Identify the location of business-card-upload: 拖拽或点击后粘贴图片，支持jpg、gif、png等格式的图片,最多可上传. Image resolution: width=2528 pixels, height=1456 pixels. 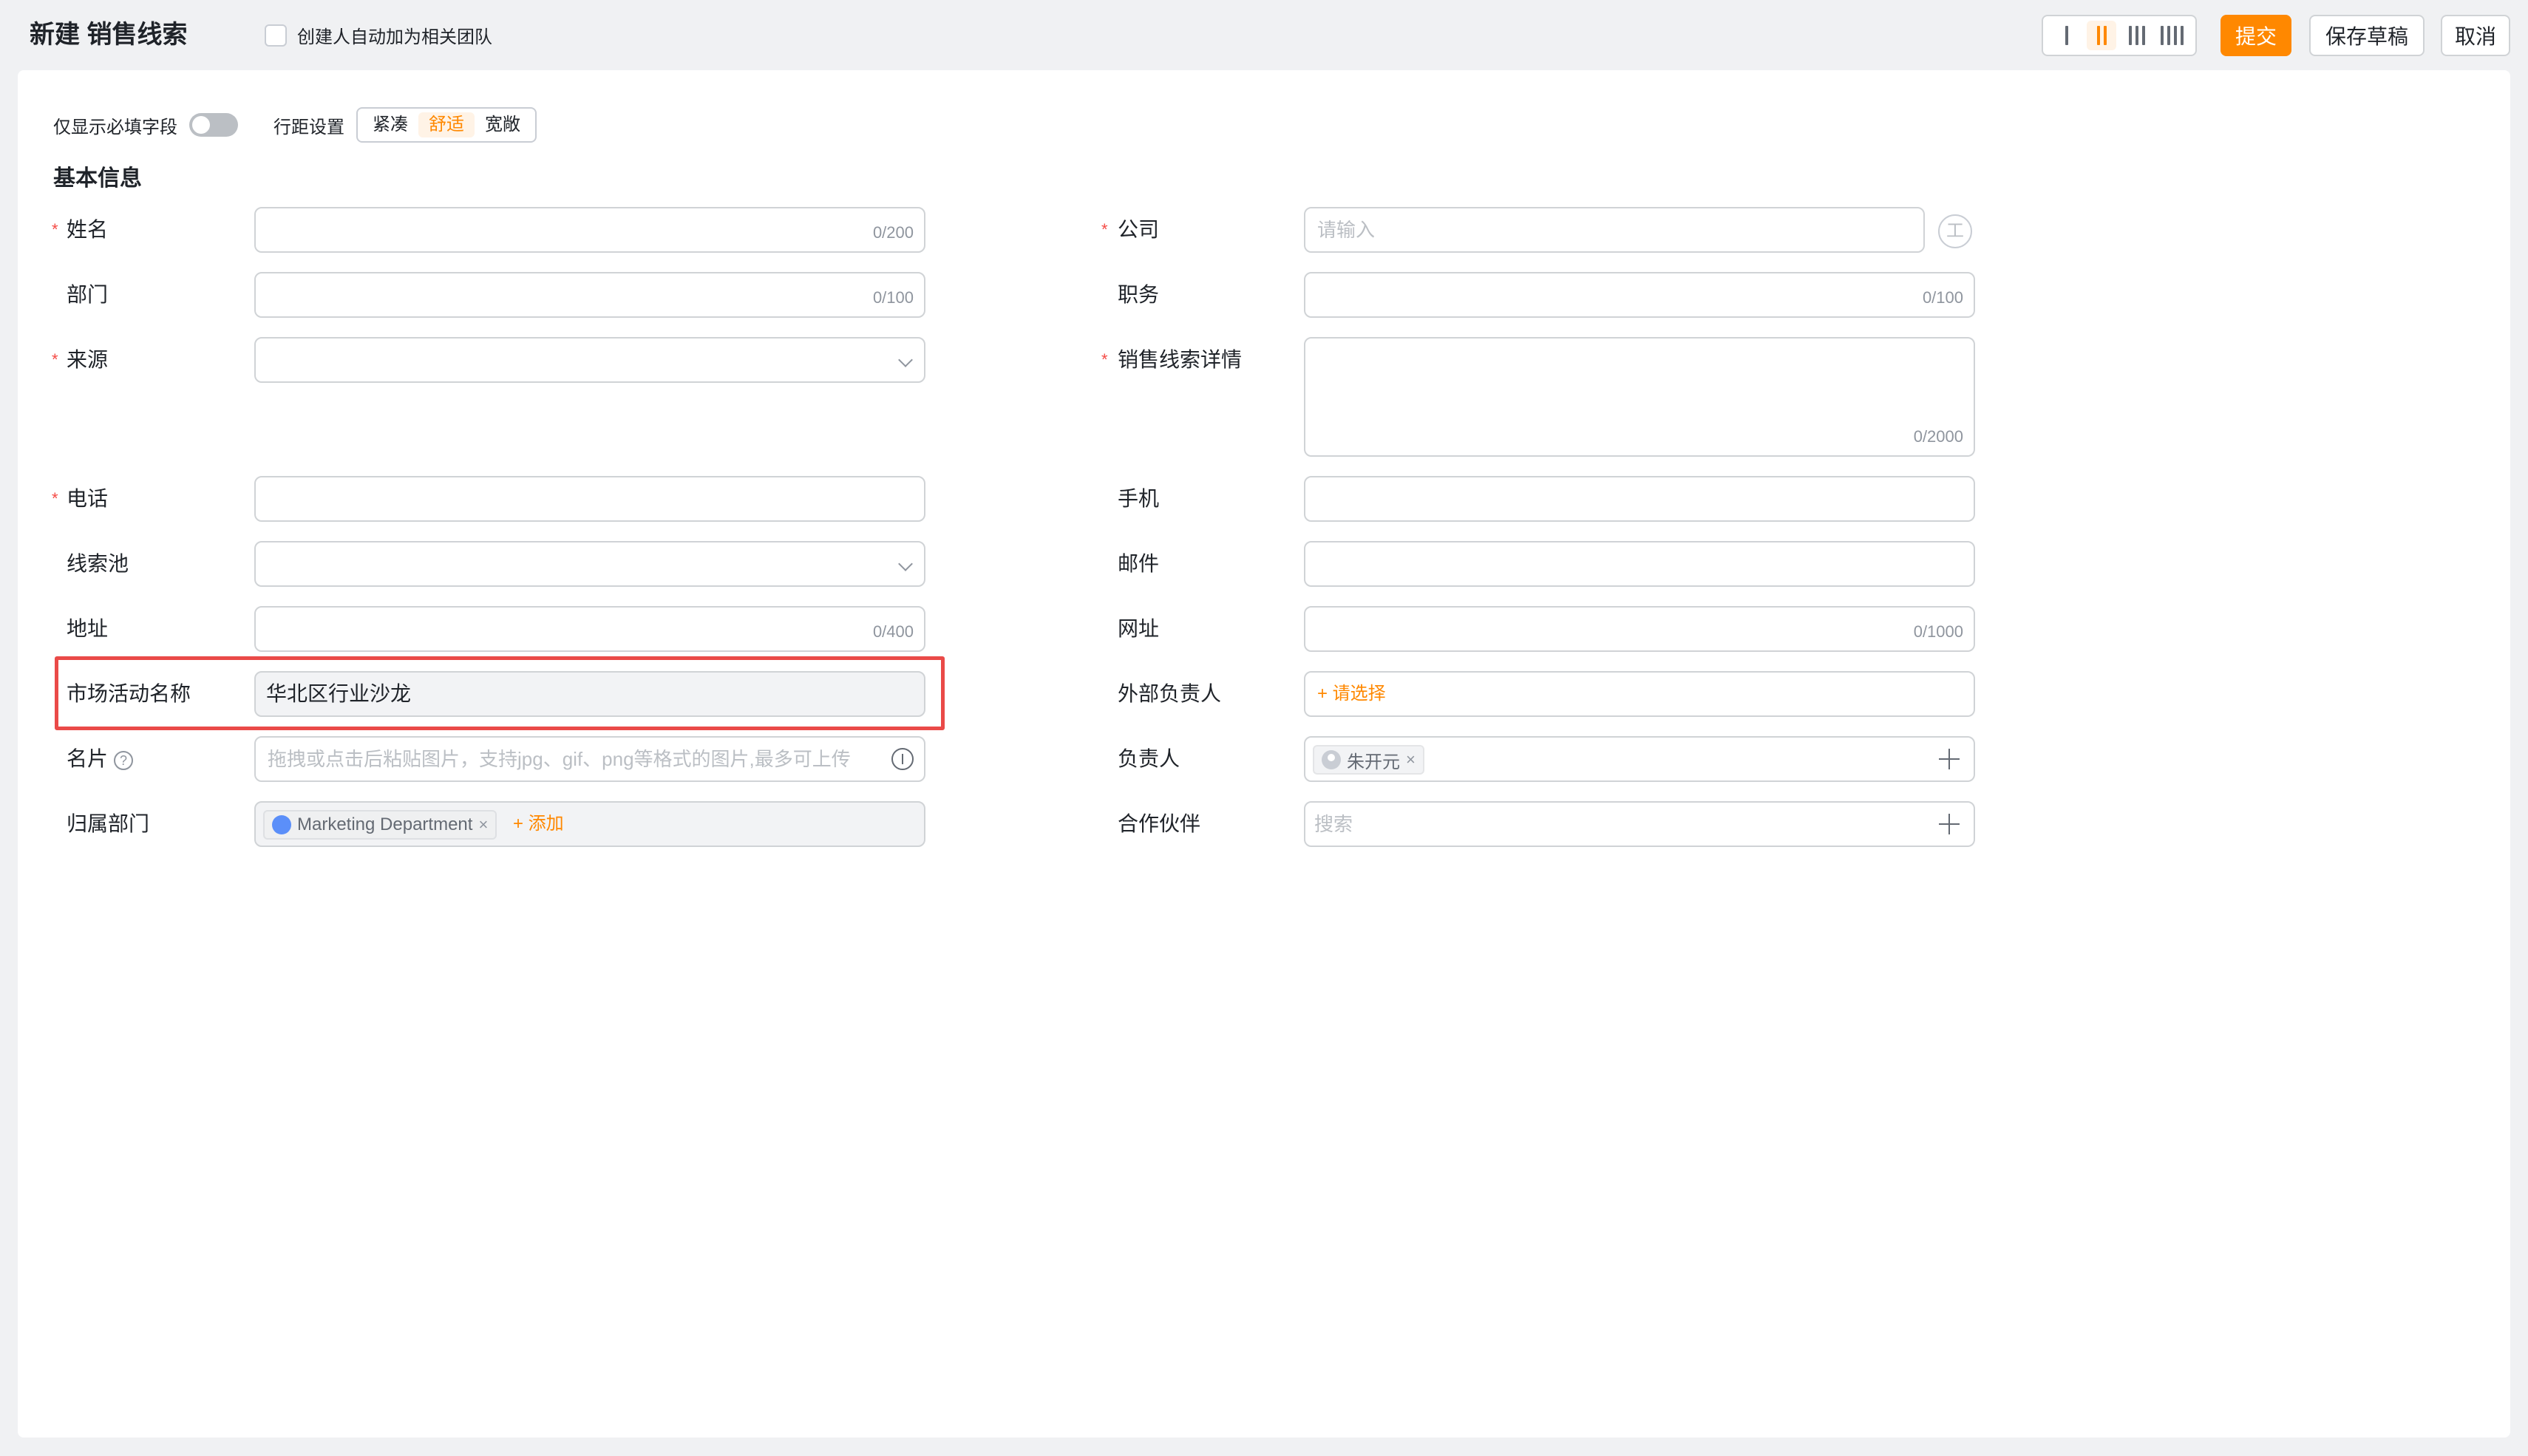
(590, 759).